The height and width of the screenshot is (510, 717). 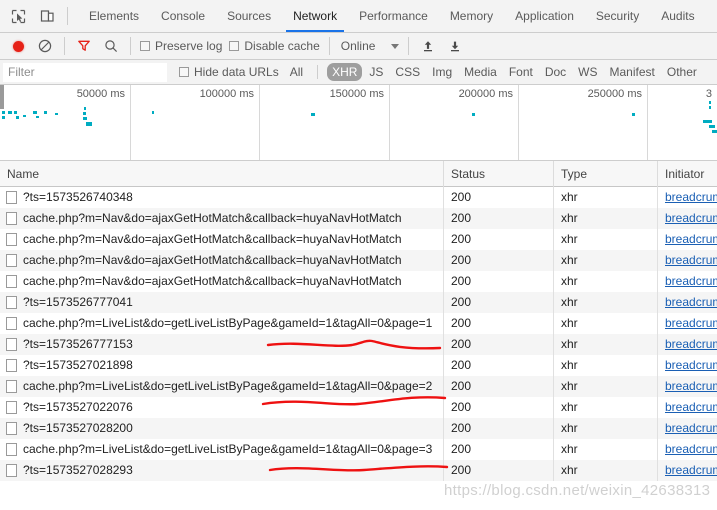 I want to click on throttling-dropdown: Online, so click(x=369, y=46).